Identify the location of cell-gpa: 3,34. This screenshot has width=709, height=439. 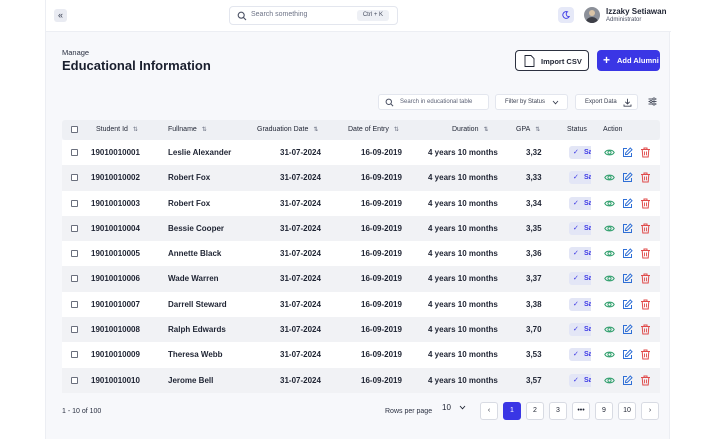
(534, 203).